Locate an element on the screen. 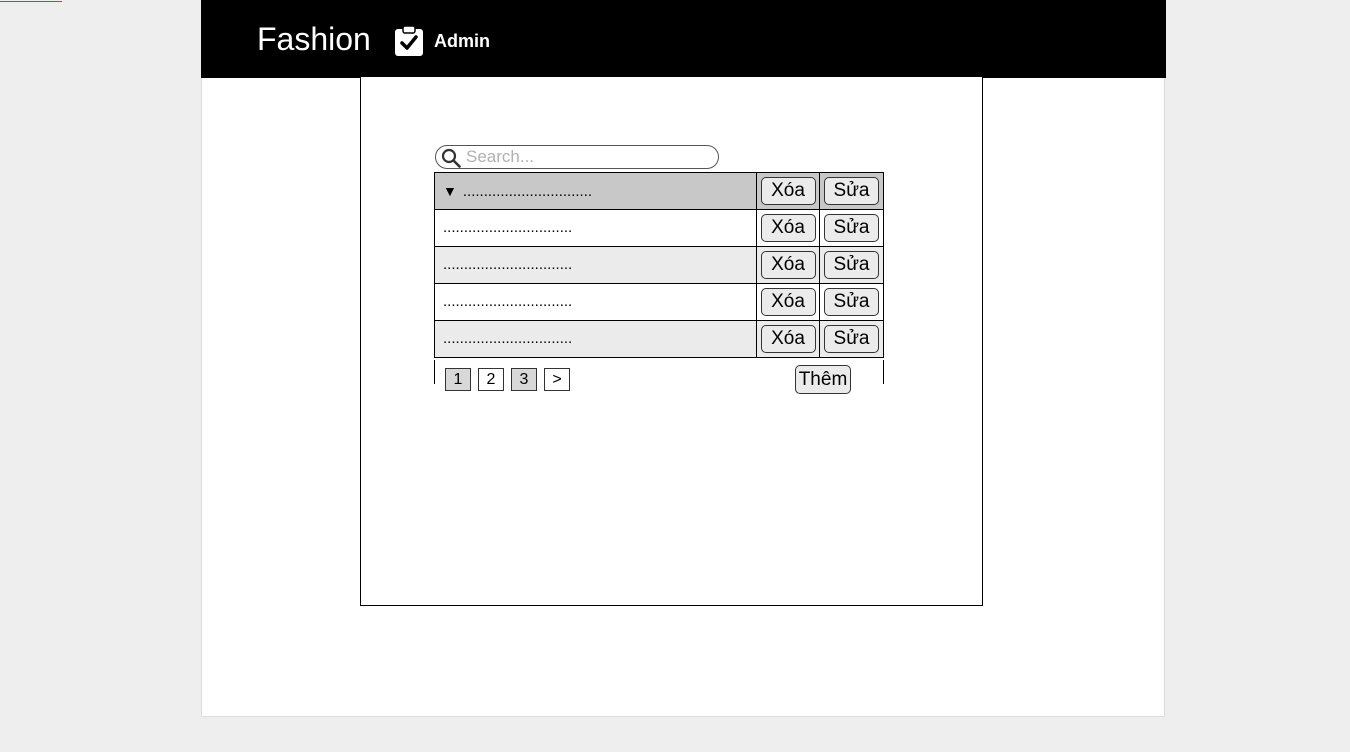 The image size is (1350, 752). search-box is located at coordinates (577, 157).